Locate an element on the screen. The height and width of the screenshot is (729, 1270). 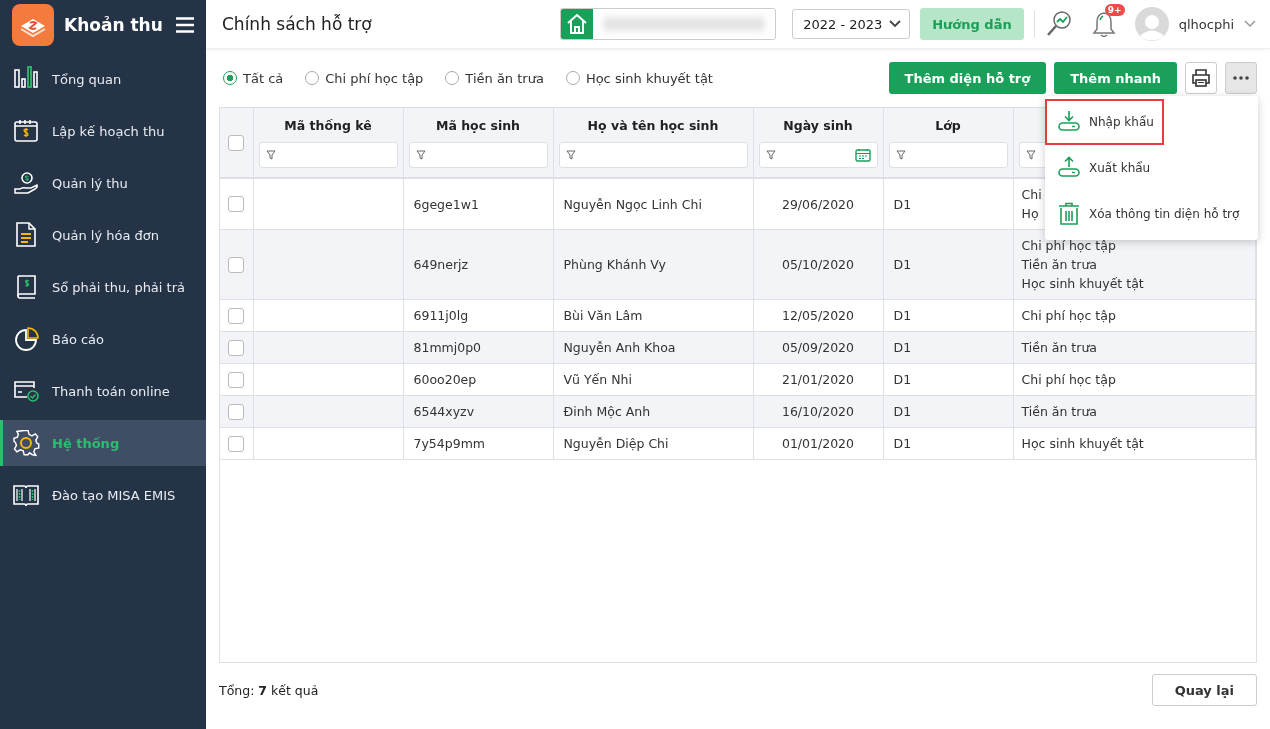
column-header: Lớp is located at coordinates (948, 125).